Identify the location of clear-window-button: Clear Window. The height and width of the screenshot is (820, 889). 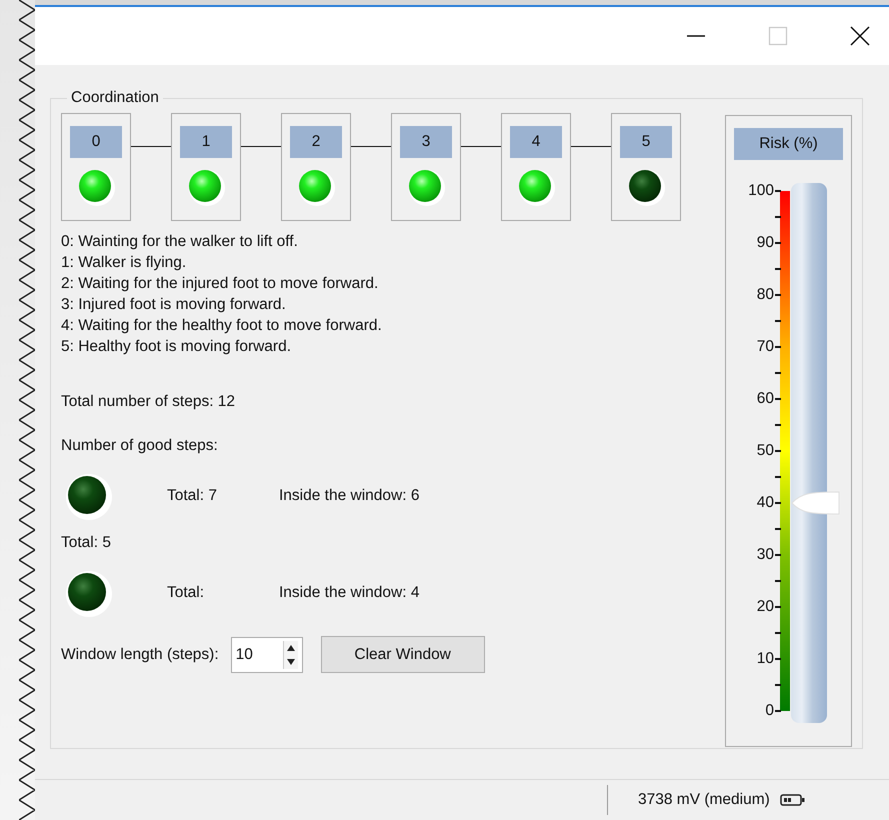
(402, 654).